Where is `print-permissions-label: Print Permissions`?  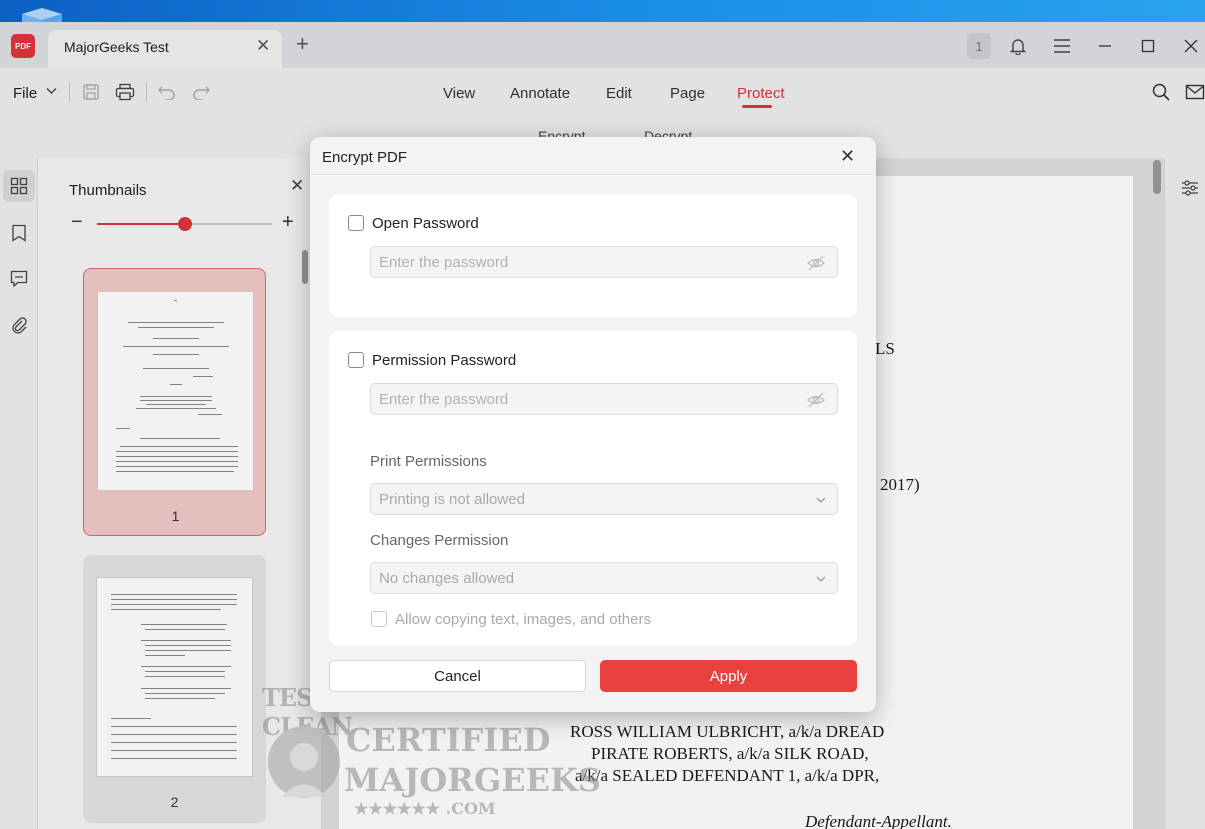 print-permissions-label: Print Permissions is located at coordinates (428, 461).